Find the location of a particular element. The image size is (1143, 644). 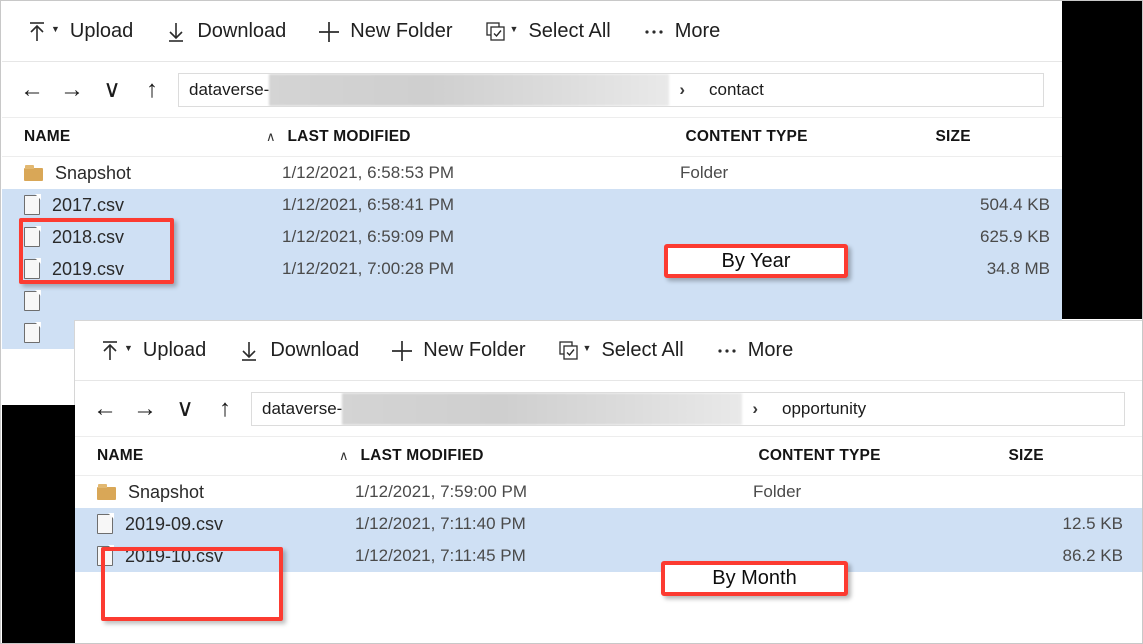

table-row: 2017.csv 1/12/2021, 6:58:41 PM 504.4 KB is located at coordinates (532, 205).